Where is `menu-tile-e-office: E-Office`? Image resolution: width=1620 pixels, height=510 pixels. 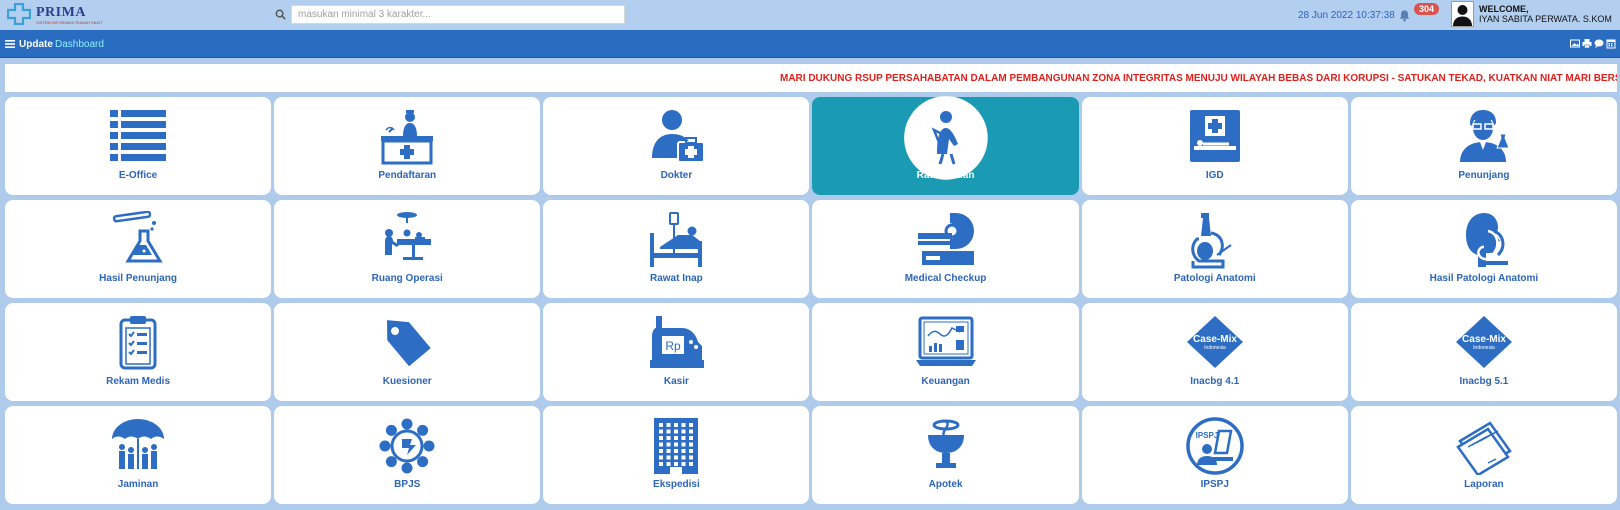
menu-tile-e-office: E-Office is located at coordinates (138, 146).